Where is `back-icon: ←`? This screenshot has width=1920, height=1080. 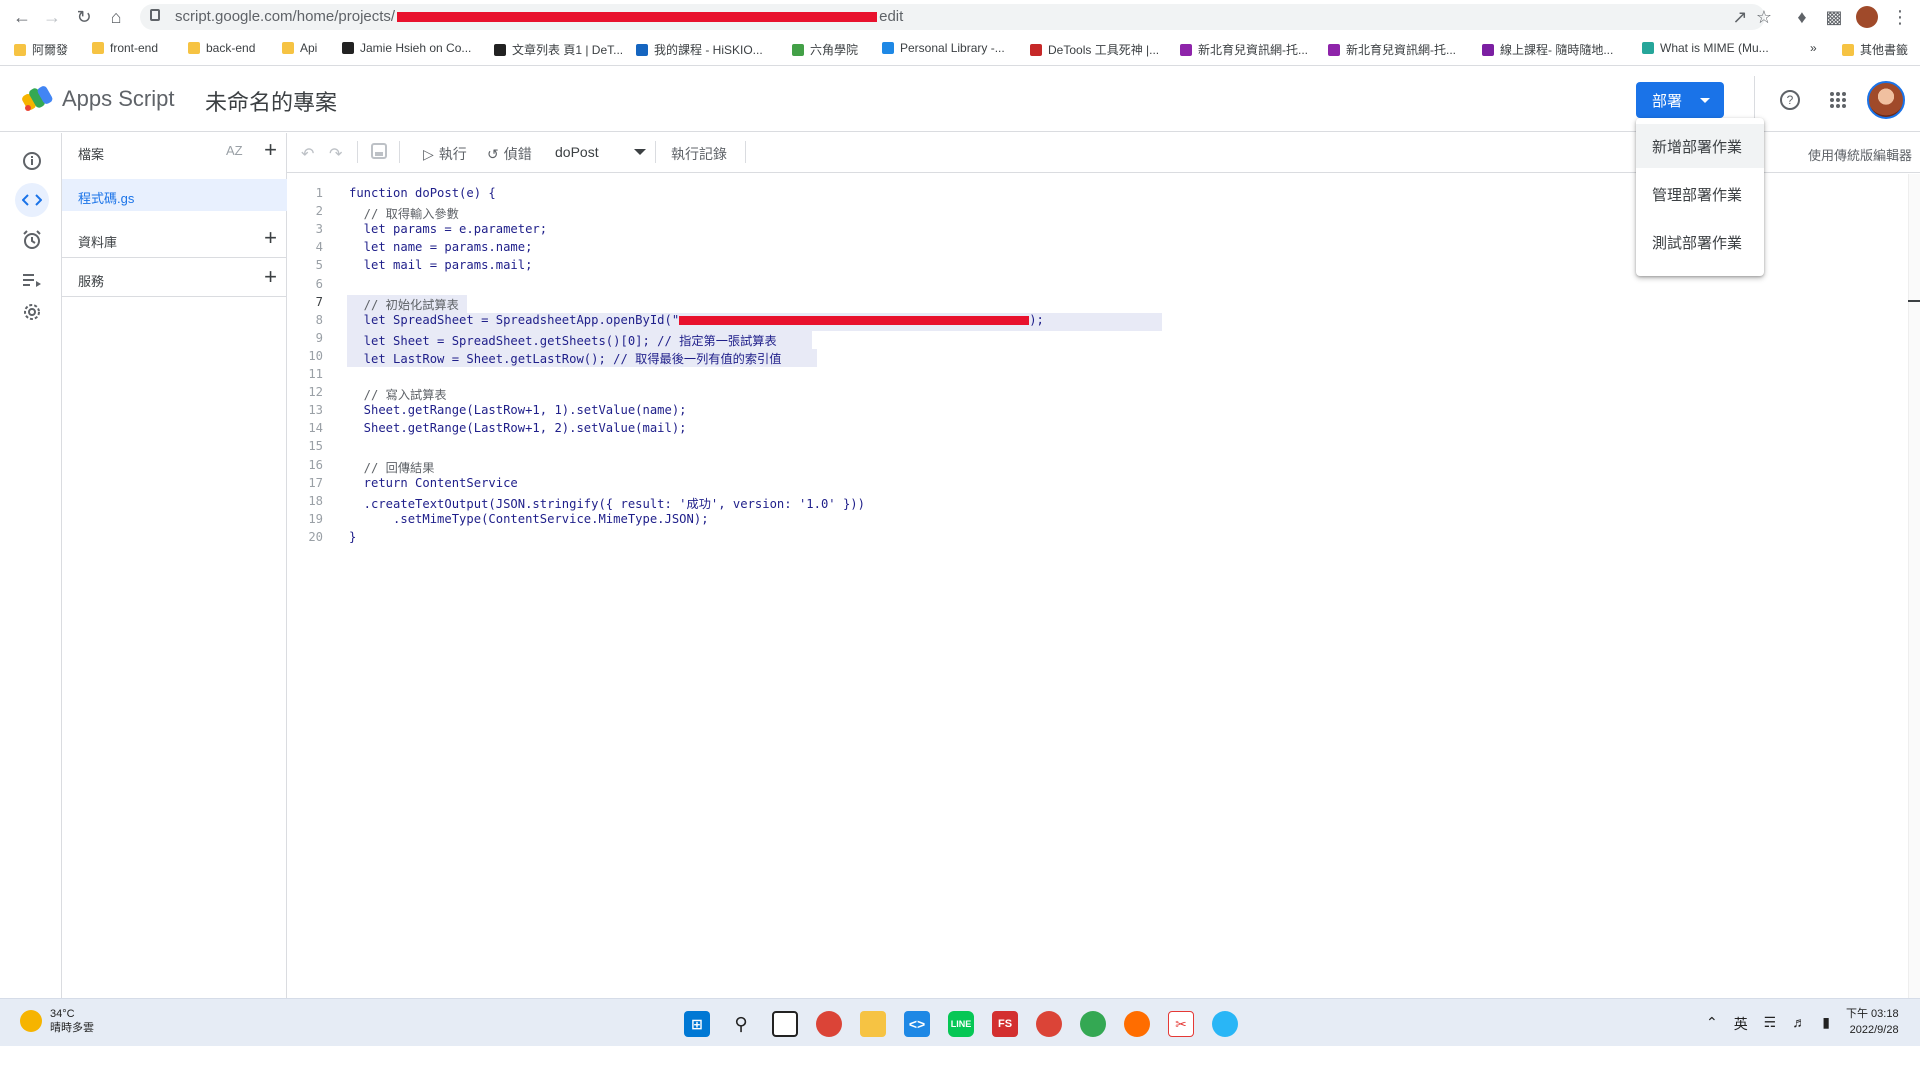 back-icon: ← is located at coordinates (22, 17).